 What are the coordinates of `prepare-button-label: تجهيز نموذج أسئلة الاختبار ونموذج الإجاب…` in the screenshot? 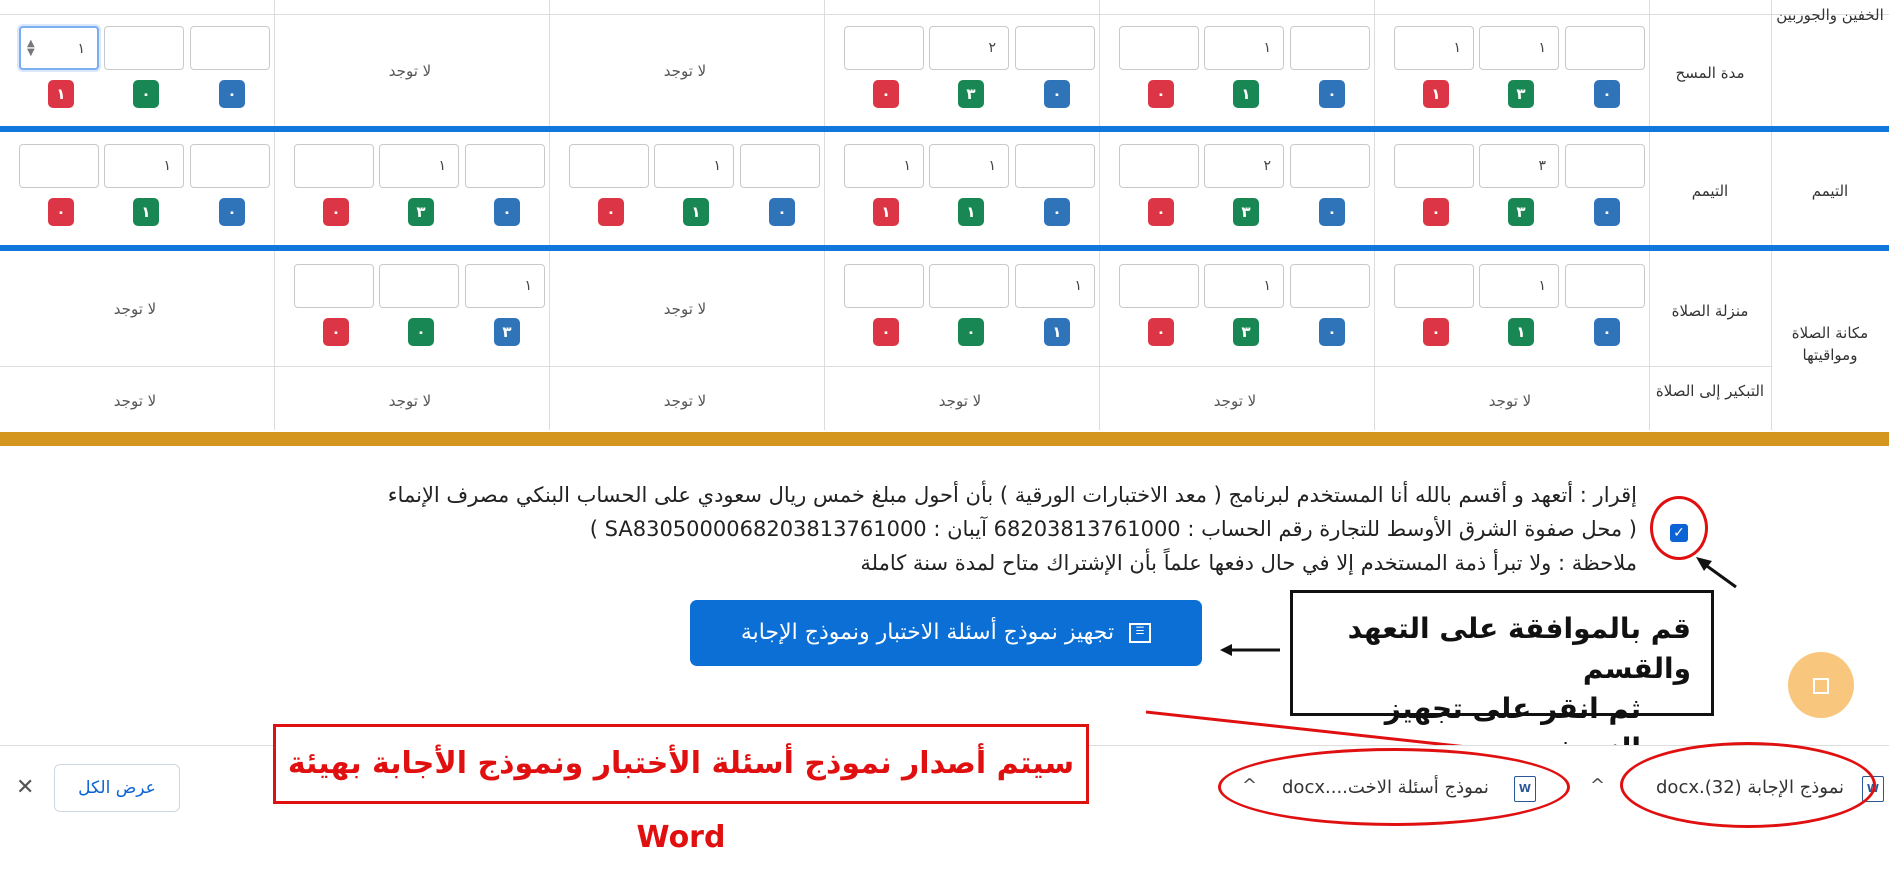 It's located at (927, 632).